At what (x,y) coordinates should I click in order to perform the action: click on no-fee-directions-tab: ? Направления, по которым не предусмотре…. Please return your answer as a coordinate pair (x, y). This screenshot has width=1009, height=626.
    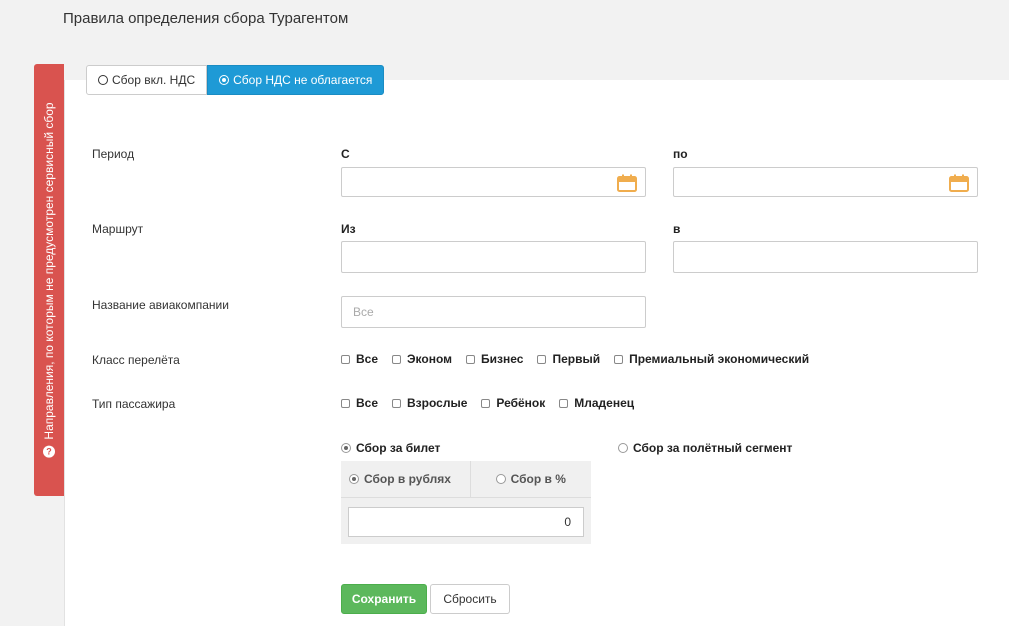
    Looking at the image, I should click on (49, 280).